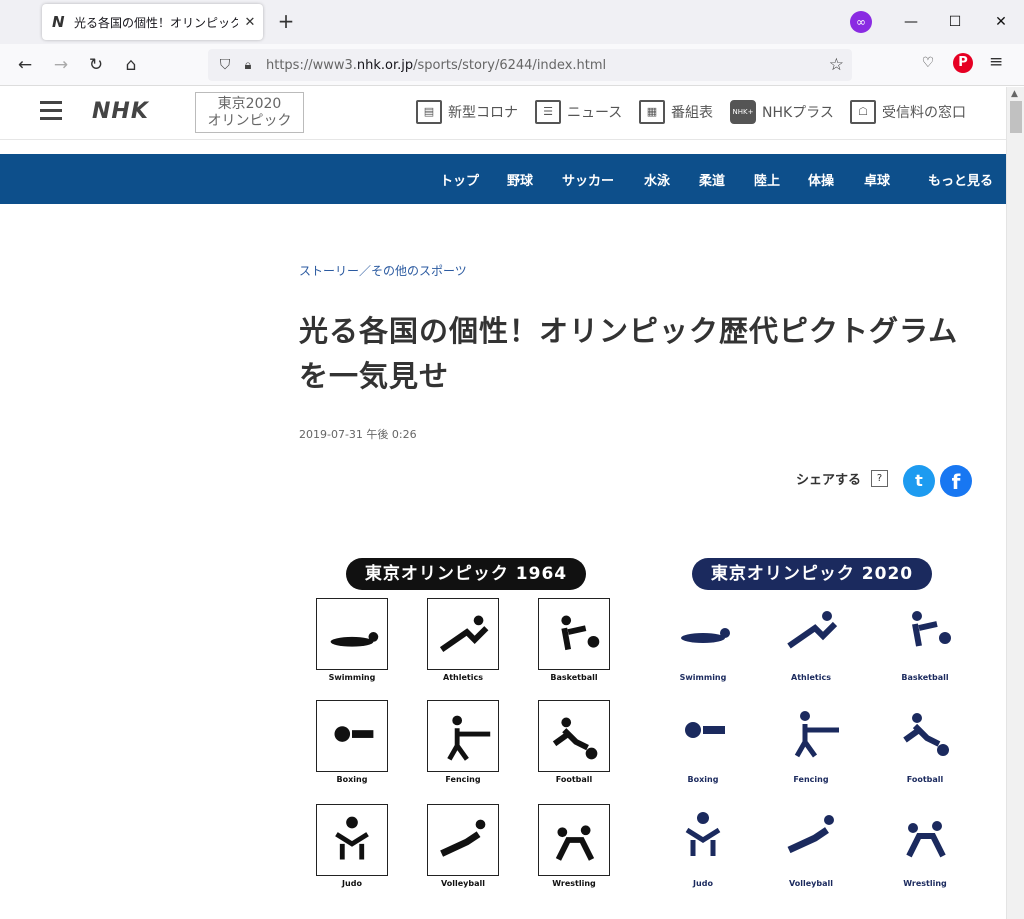 Image resolution: width=1024 pixels, height=919 pixels. What do you see at coordinates (249, 112) in the screenshot?
I see `tokyo2020-logo: 東京2020 オリンピック` at bounding box center [249, 112].